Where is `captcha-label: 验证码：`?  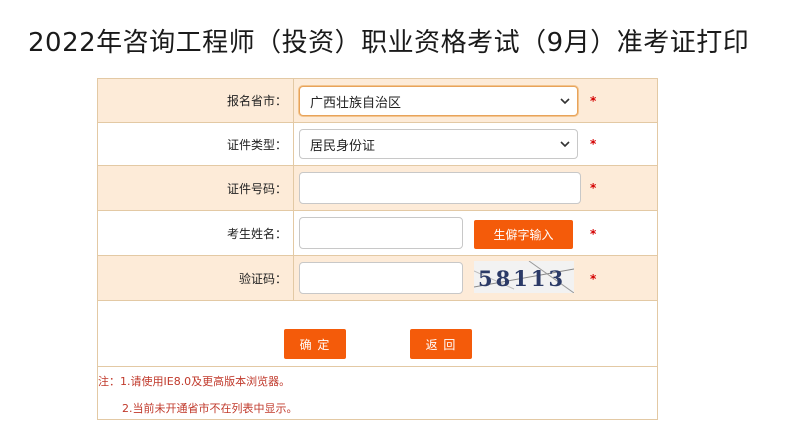
captcha-label: 验证码： is located at coordinates (196, 278).